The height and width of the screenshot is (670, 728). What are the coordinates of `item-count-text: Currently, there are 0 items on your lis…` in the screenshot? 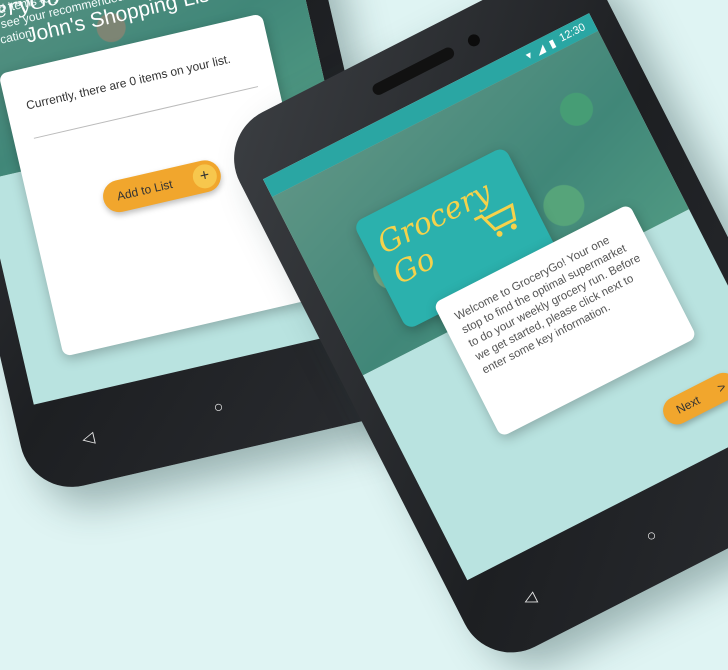 It's located at (141, 93).